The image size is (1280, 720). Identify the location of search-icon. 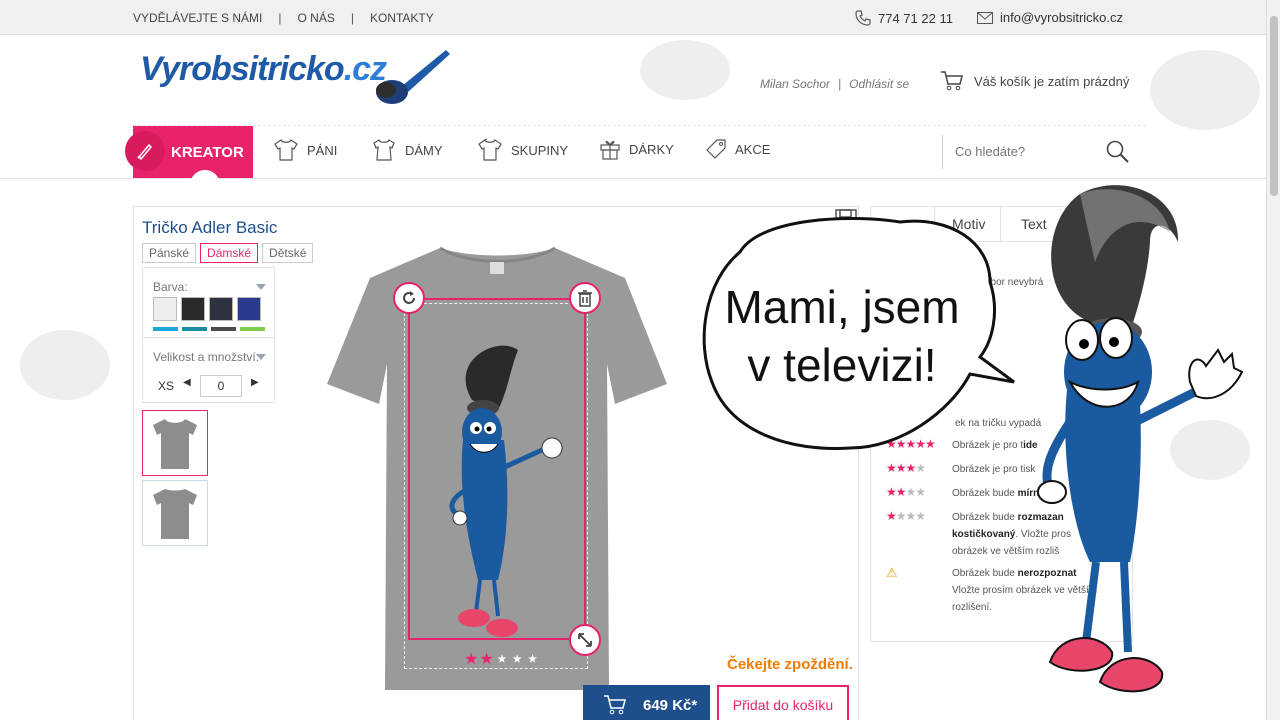
(1118, 152).